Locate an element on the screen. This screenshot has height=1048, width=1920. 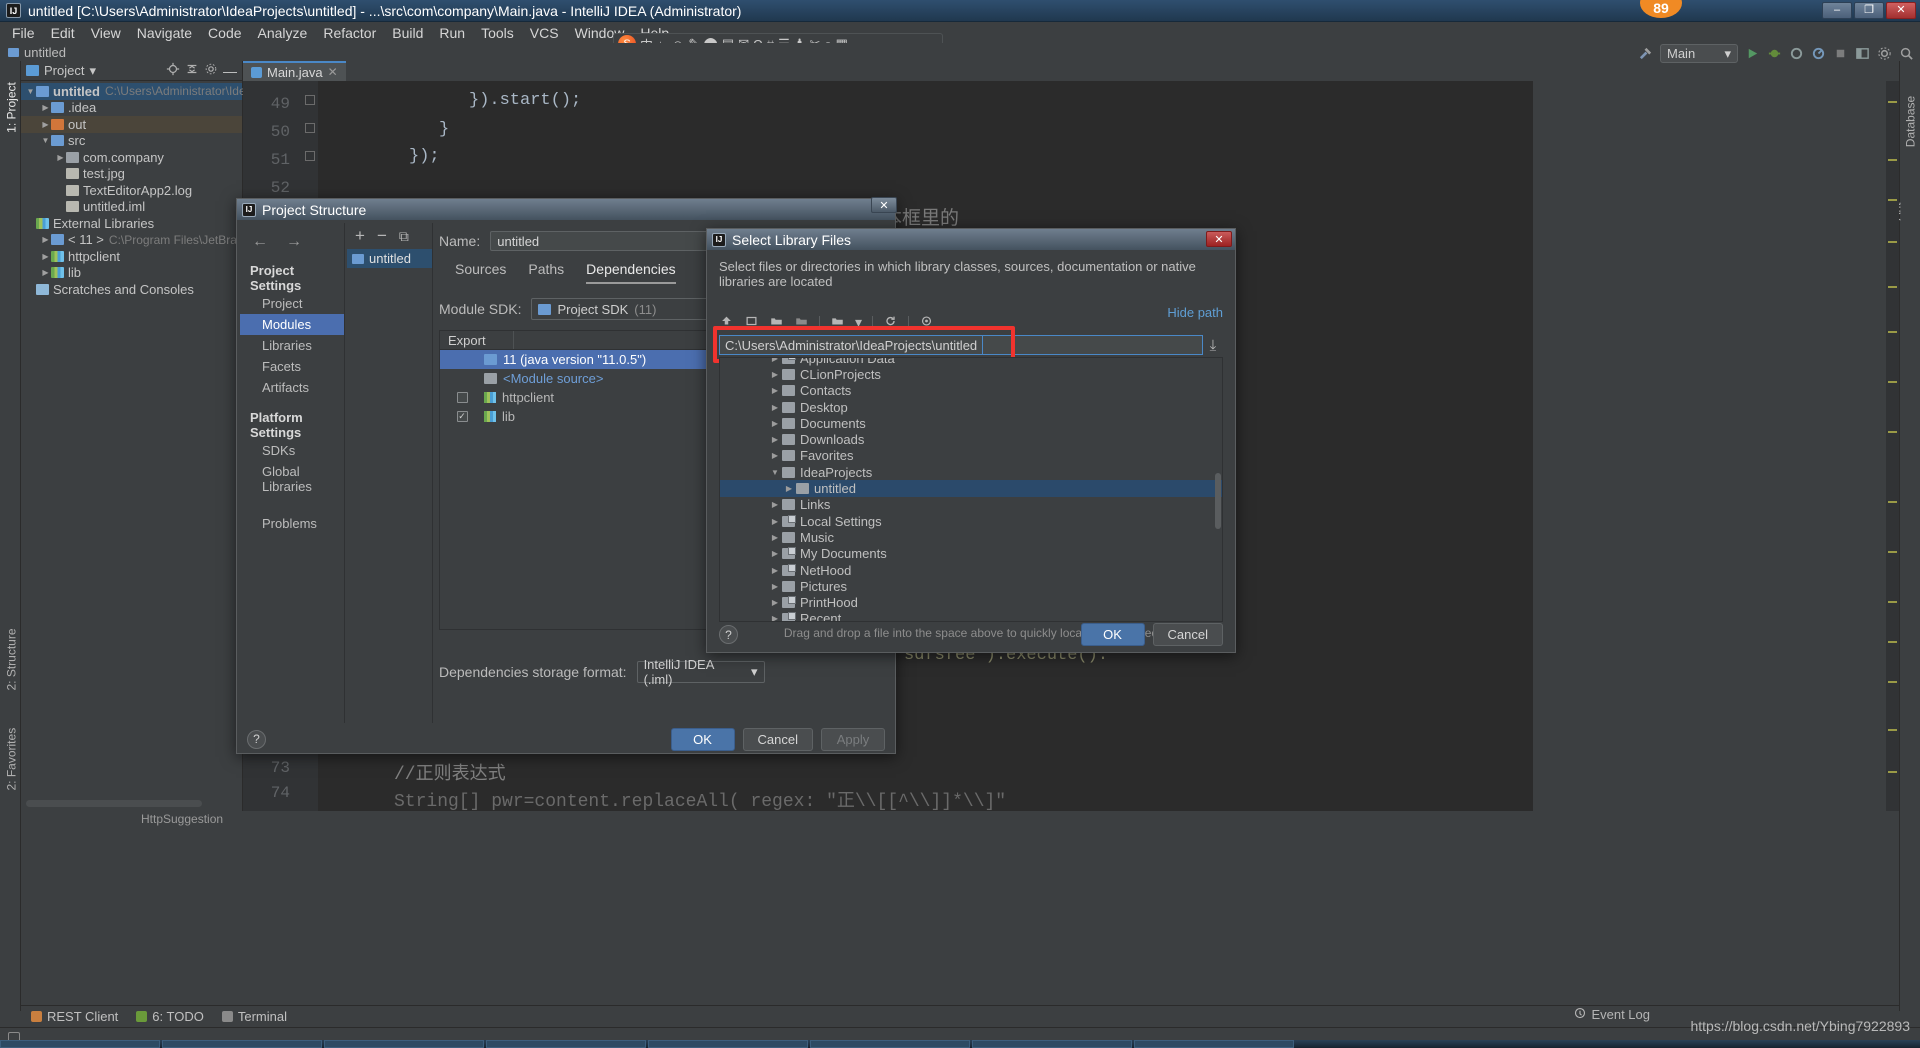
sidebar-item-sdks: SDKs is located at coordinates (292, 450).